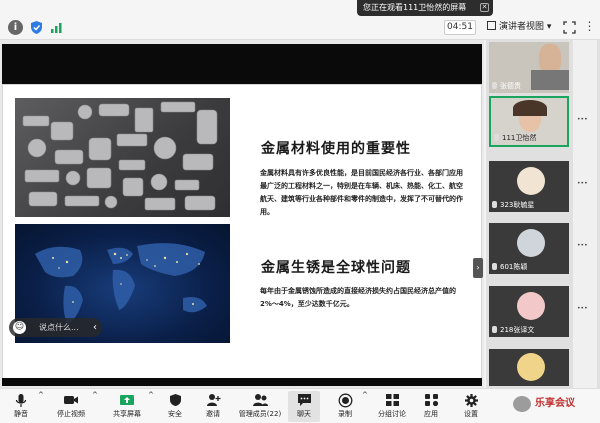 The image size is (600, 423). Describe the element at coordinates (122, 157) in the screenshot. I see `metal-parts-image` at that location.